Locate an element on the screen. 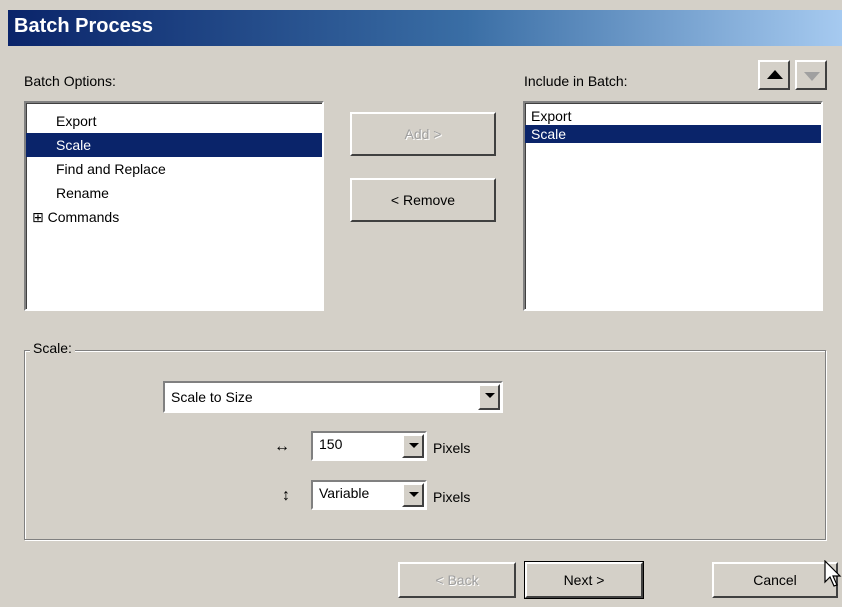 Image resolution: width=842 pixels, height=607 pixels. move-down-button is located at coordinates (811, 75).